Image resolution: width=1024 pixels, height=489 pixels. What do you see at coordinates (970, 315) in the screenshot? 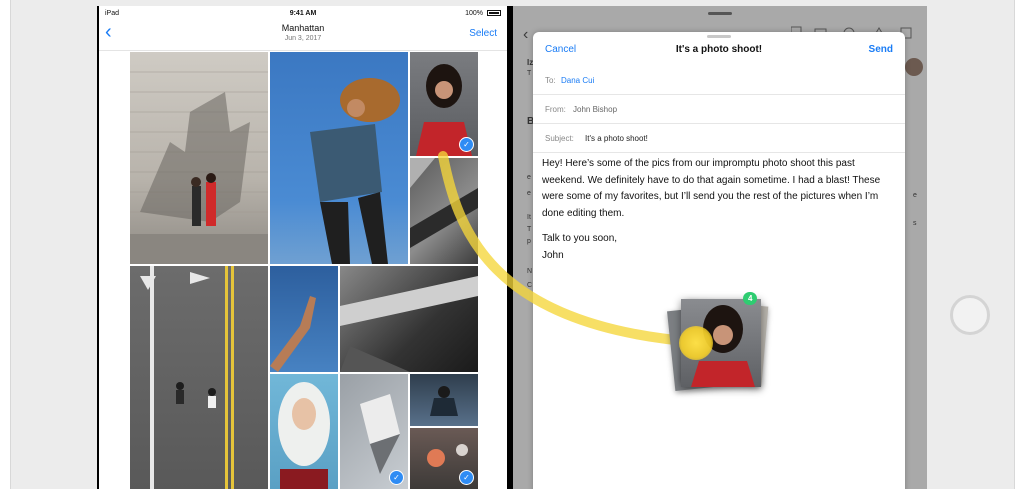
I see `home-button` at bounding box center [970, 315].